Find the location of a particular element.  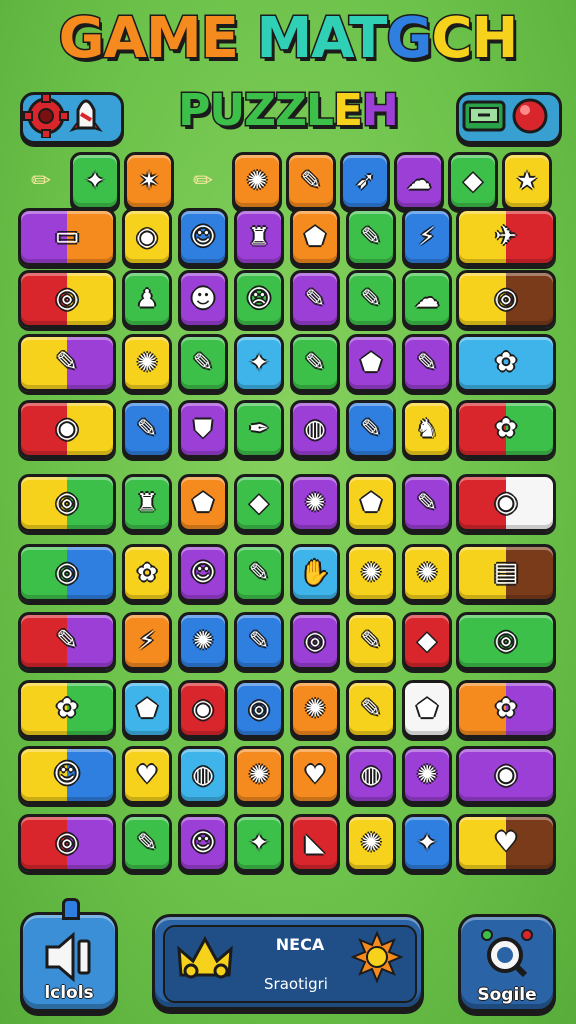

console-button is located at coordinates (509, 118).